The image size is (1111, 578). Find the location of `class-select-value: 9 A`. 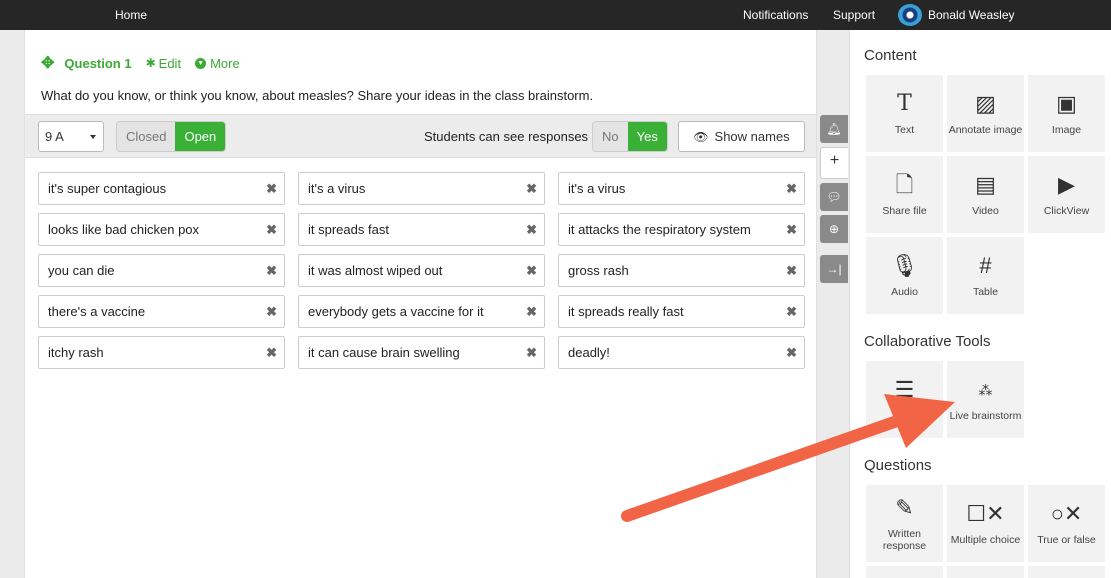

class-select-value: 9 A is located at coordinates (54, 136).